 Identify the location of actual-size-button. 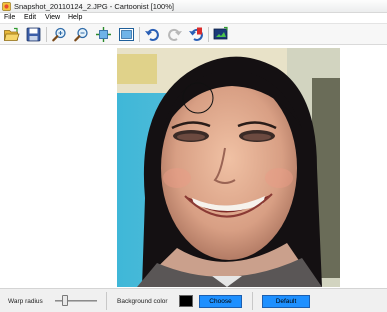
(126, 34).